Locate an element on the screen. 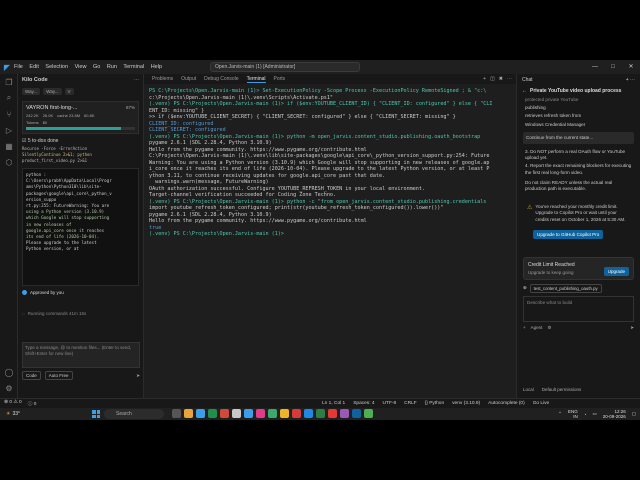 This screenshot has height=480, width=640. chat-input-toolbar: + Agent ⚙ ➤ is located at coordinates (578, 328).